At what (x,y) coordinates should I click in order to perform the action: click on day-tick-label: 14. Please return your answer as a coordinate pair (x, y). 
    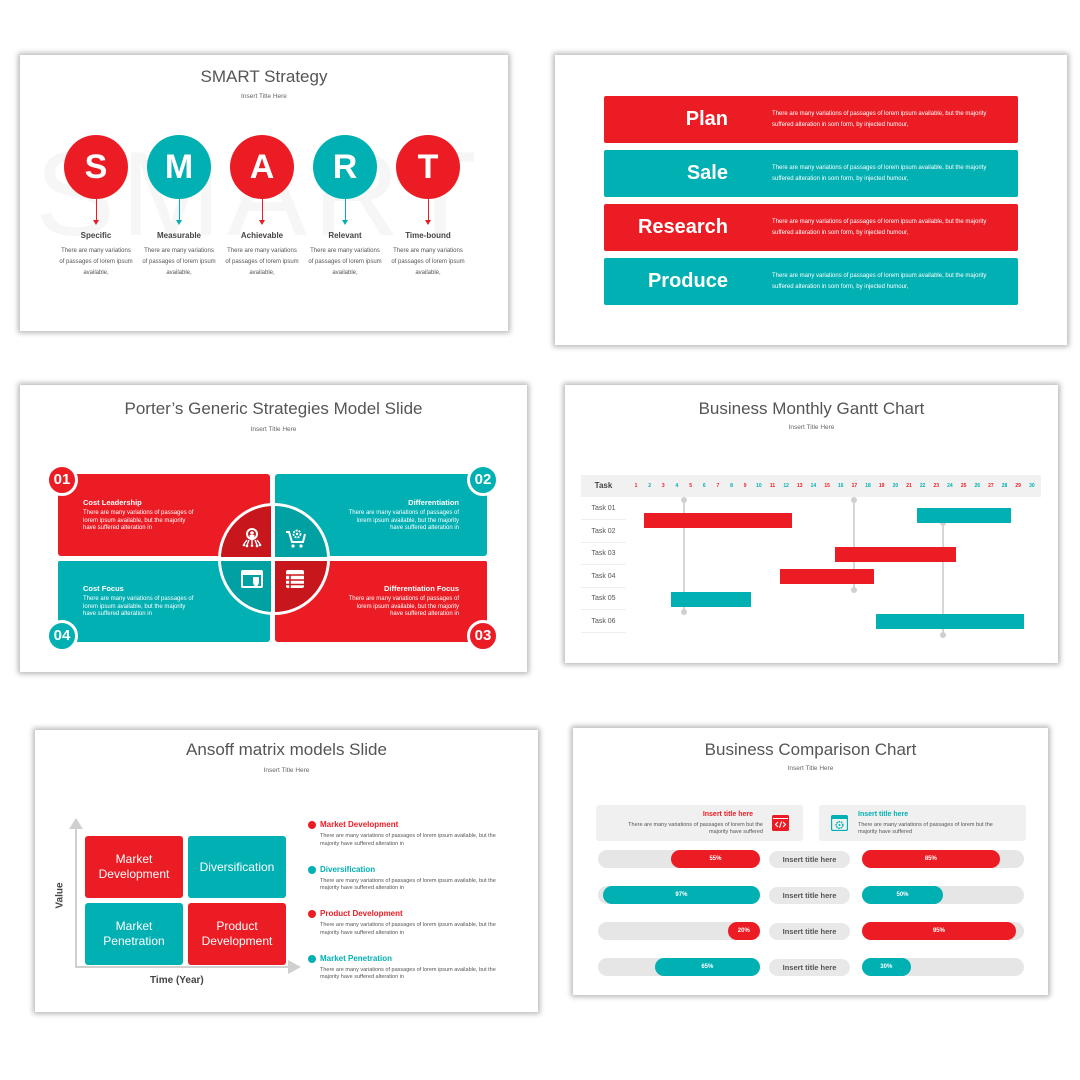
    Looking at the image, I should click on (813, 486).